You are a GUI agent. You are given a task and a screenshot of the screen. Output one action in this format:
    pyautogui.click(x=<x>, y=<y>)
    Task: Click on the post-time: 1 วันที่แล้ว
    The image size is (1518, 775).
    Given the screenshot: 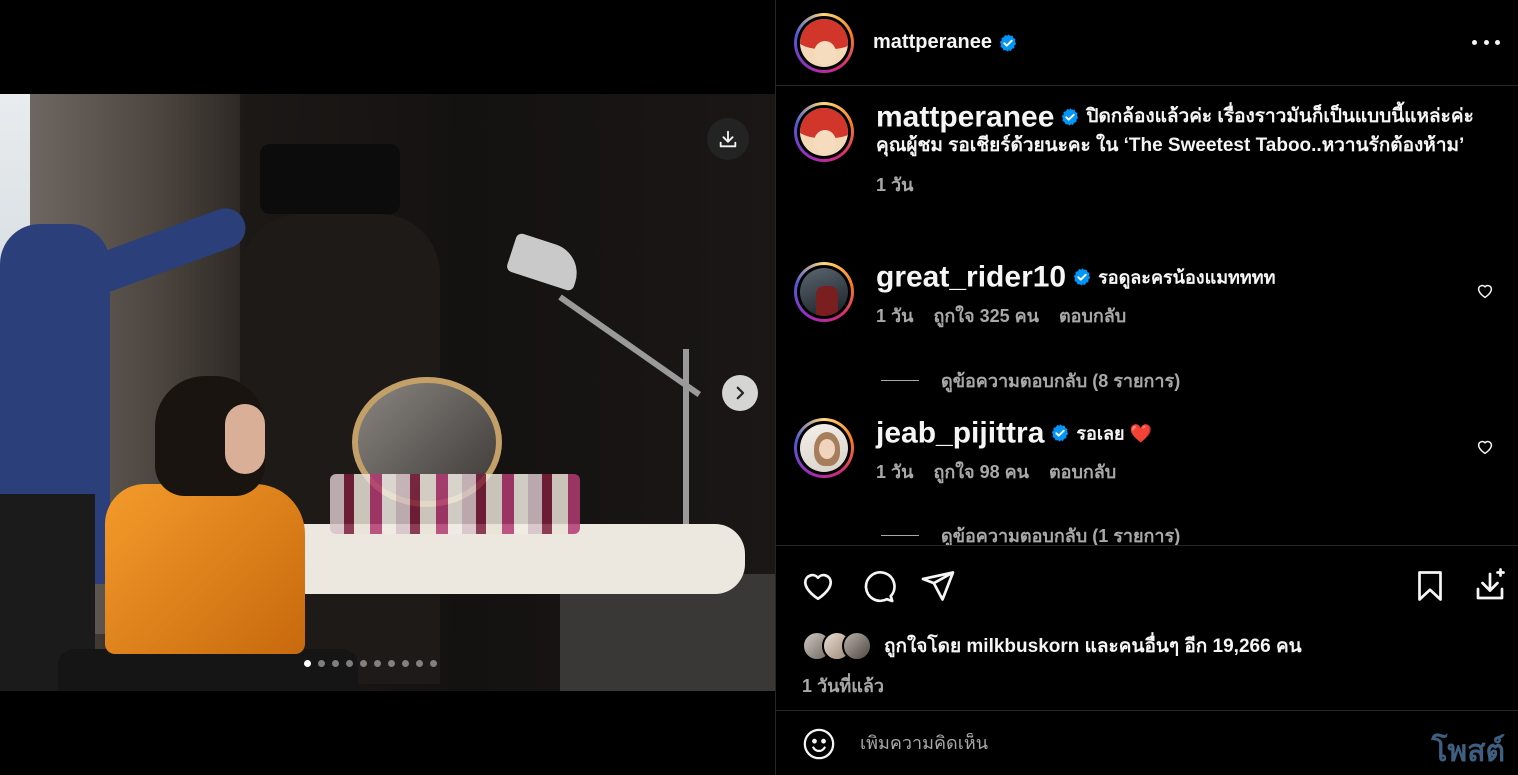 What is the action you would take?
    pyautogui.click(x=843, y=685)
    